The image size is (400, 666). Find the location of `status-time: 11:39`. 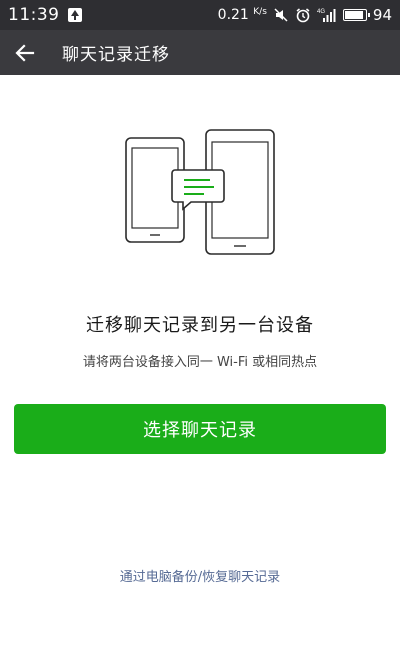

status-time: 11:39 is located at coordinates (34, 15).